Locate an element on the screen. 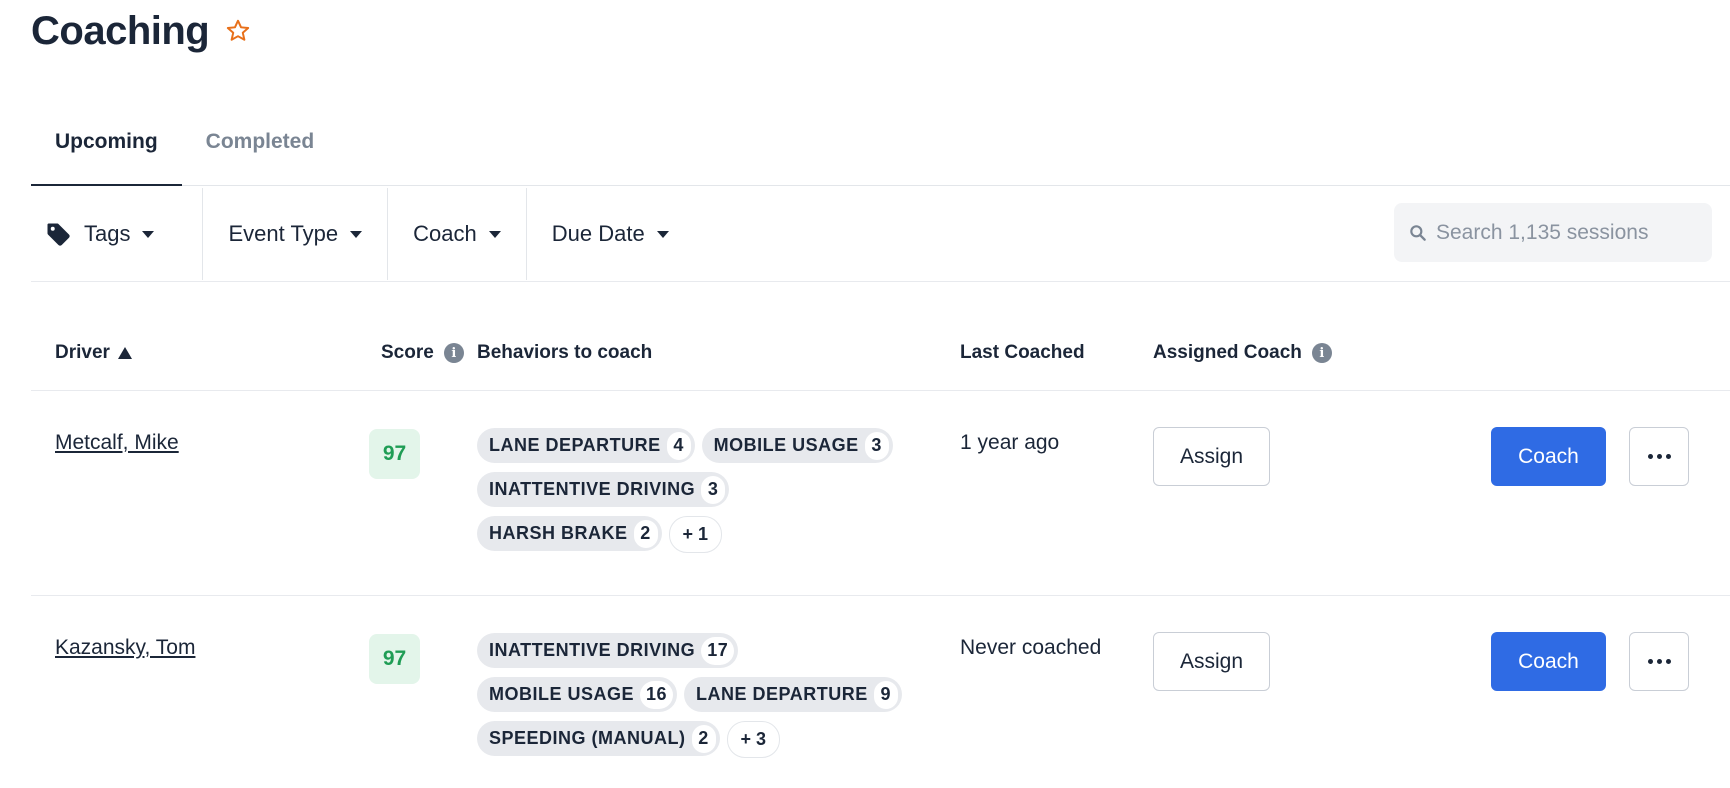 This screenshot has height=788, width=1730. behavior-chip: MOBILE USAGE 16 is located at coordinates (577, 694).